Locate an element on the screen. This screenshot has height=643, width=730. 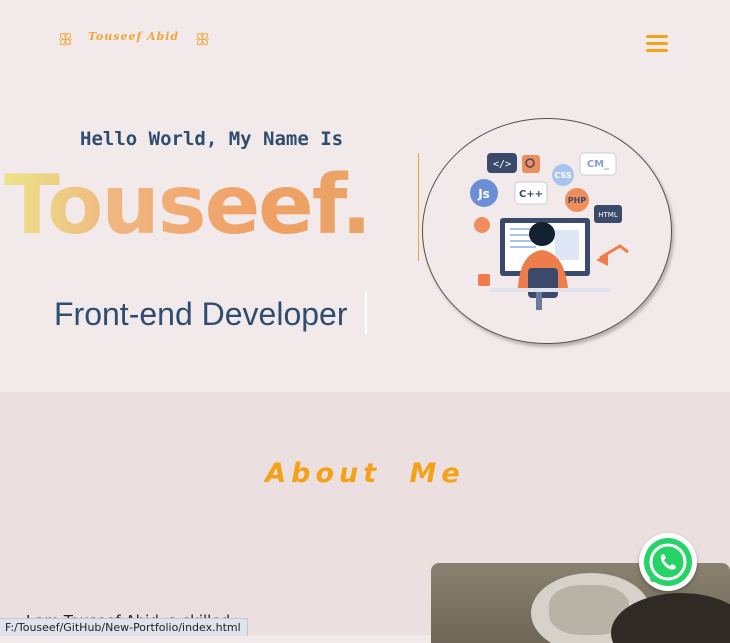
hero-divider is located at coordinates (418, 207).